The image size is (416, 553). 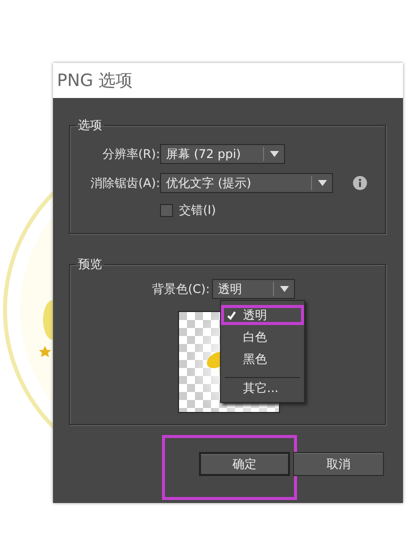 What do you see at coordinates (360, 183) in the screenshot?
I see `info-icon` at bounding box center [360, 183].